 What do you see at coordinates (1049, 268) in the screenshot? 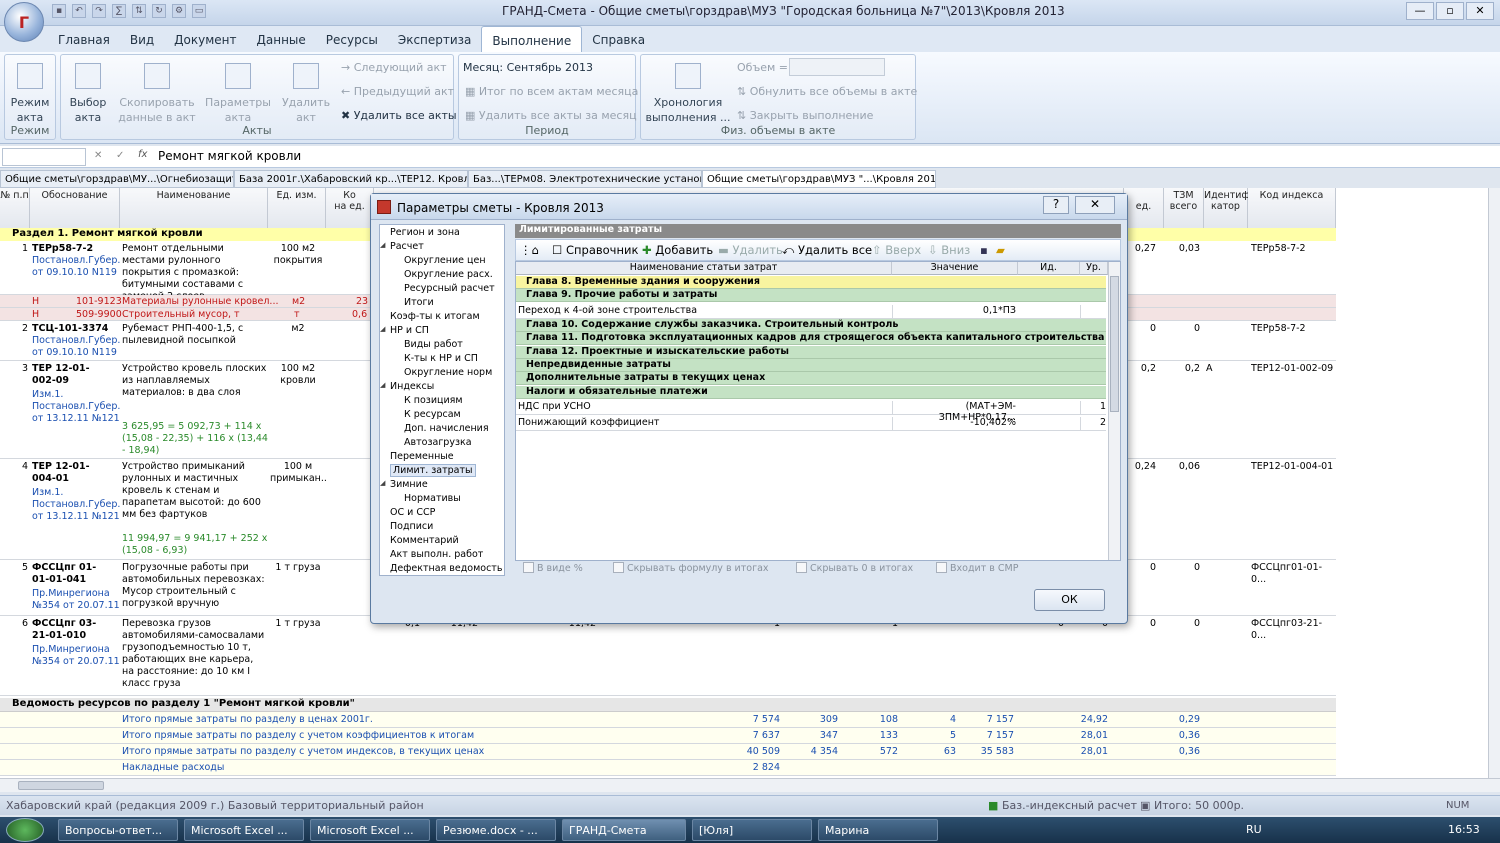
I see `grid-col-id: Ид.` at bounding box center [1049, 268].